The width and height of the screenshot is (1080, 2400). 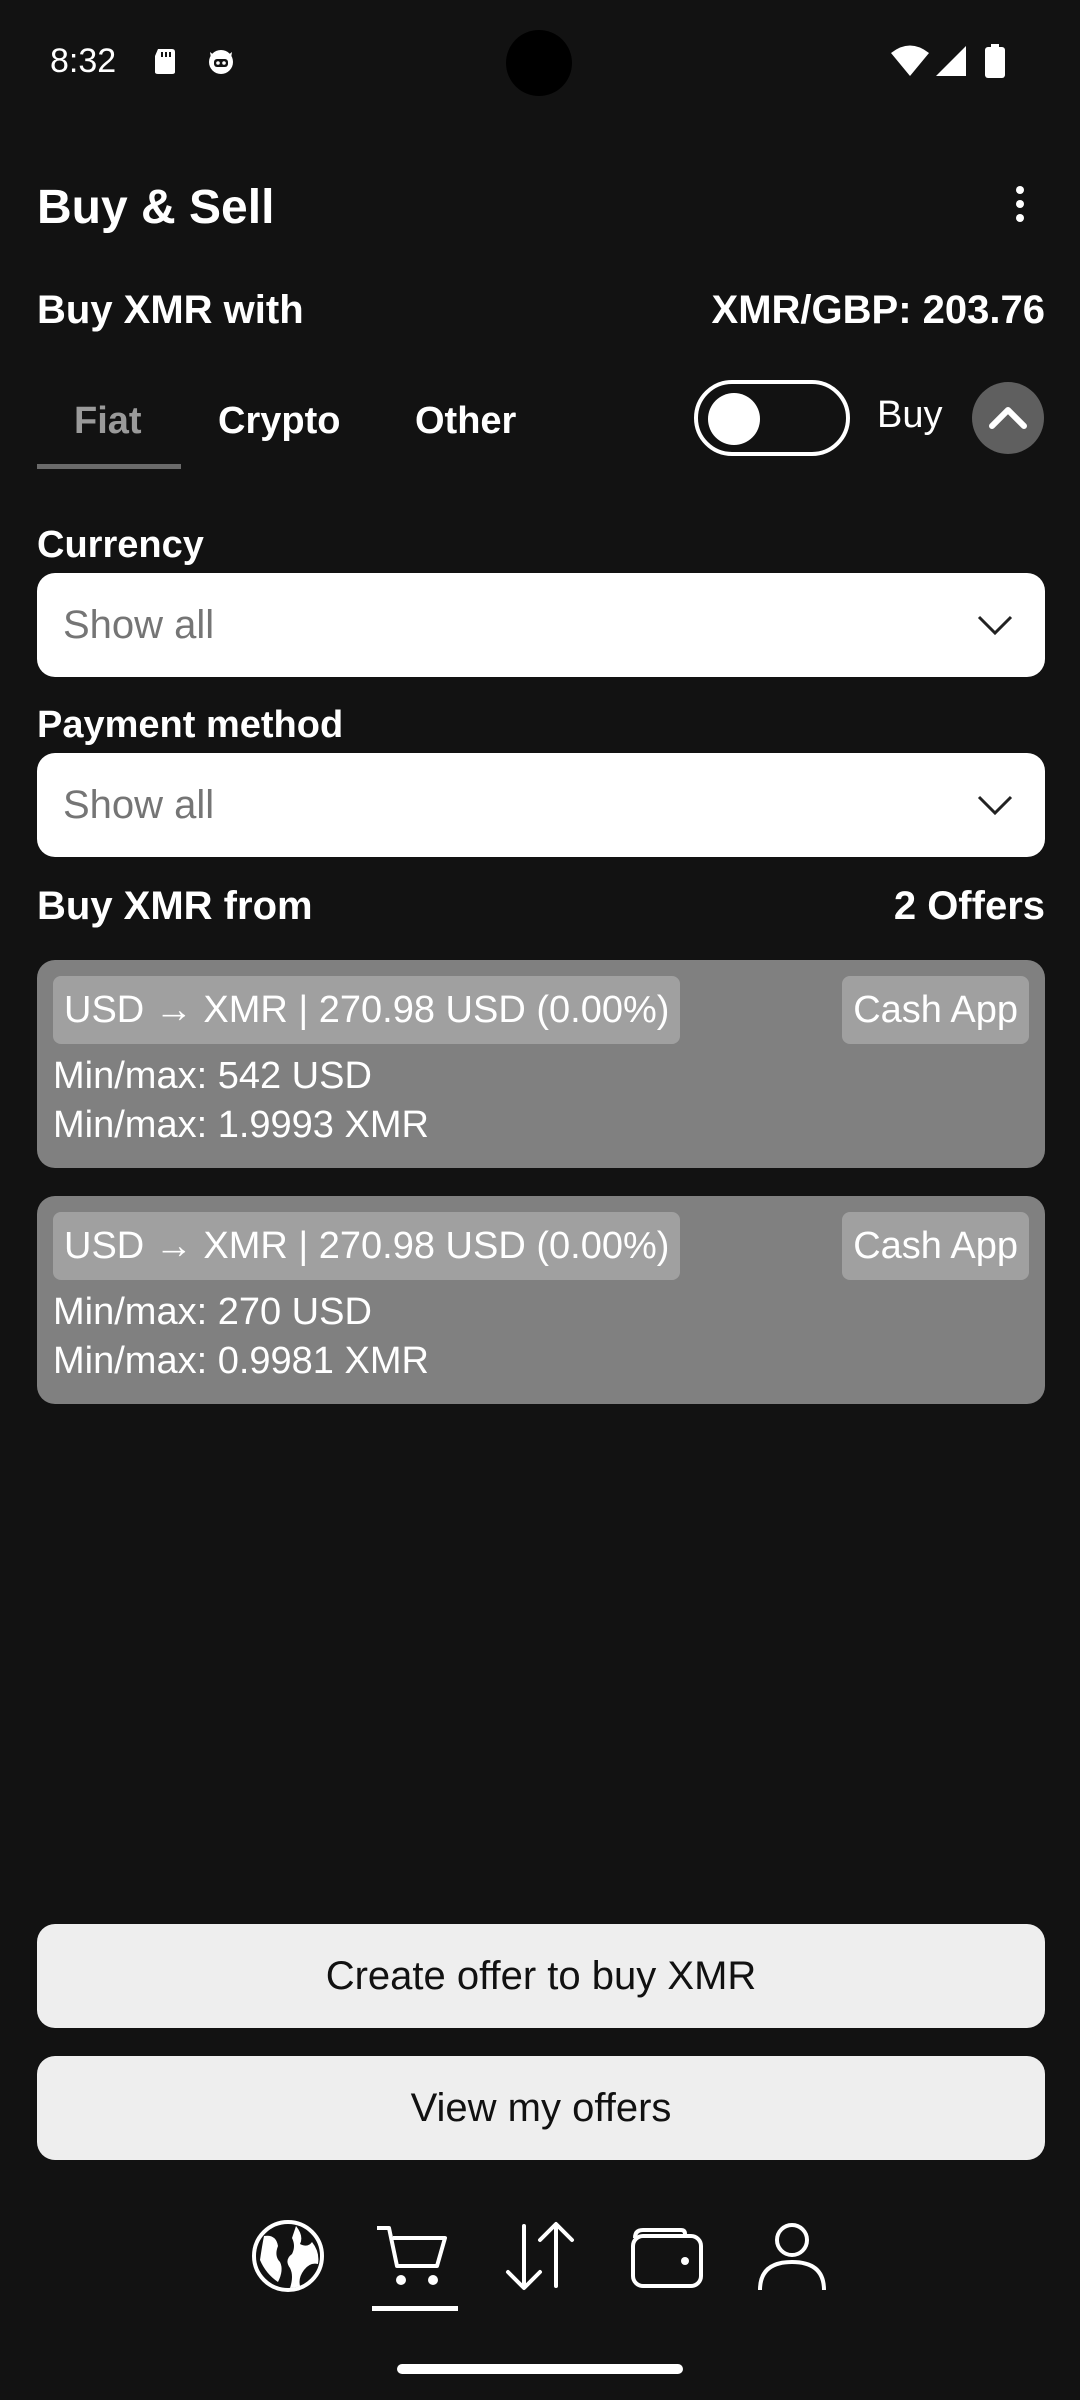 What do you see at coordinates (156, 207) in the screenshot?
I see `page-title: Buy & Sell` at bounding box center [156, 207].